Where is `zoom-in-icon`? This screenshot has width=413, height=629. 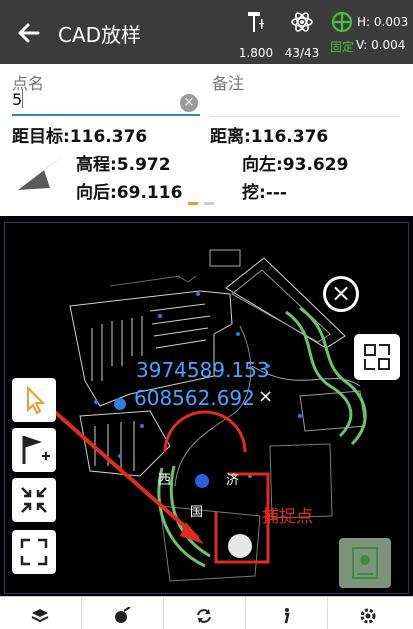
zoom-in-icon is located at coordinates (34, 500).